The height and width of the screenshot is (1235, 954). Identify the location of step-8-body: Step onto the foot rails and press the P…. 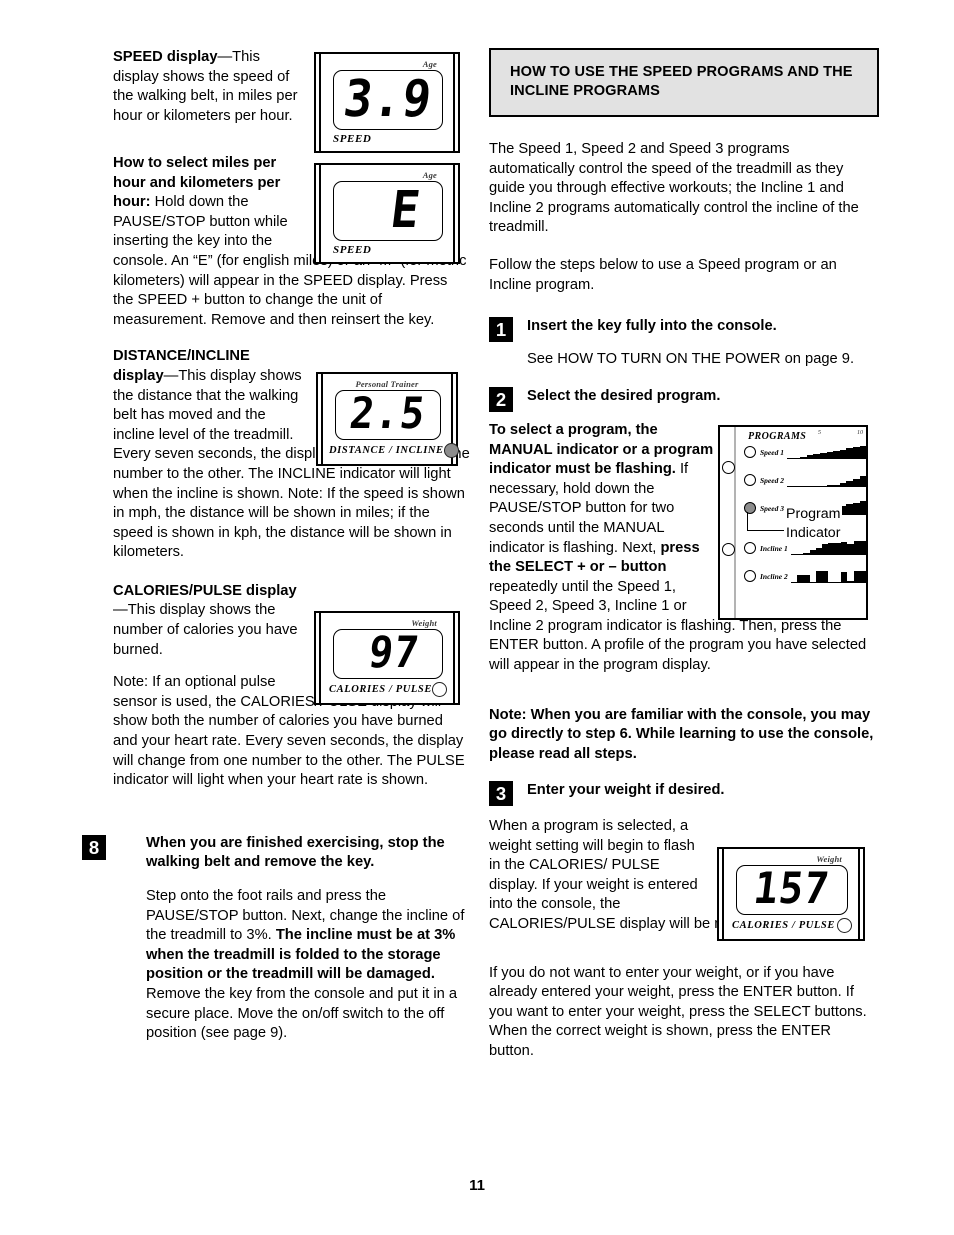
(308, 965).